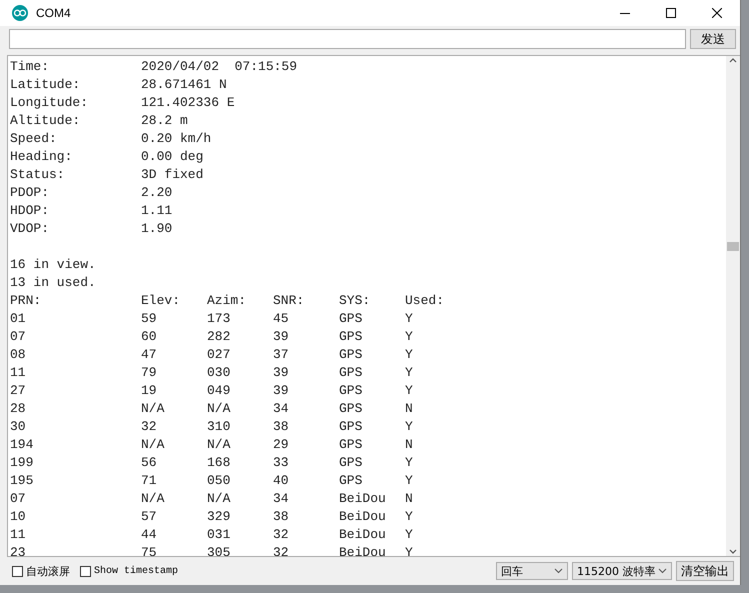  What do you see at coordinates (30, 229) in the screenshot?
I see `field-label: VDOP:` at bounding box center [30, 229].